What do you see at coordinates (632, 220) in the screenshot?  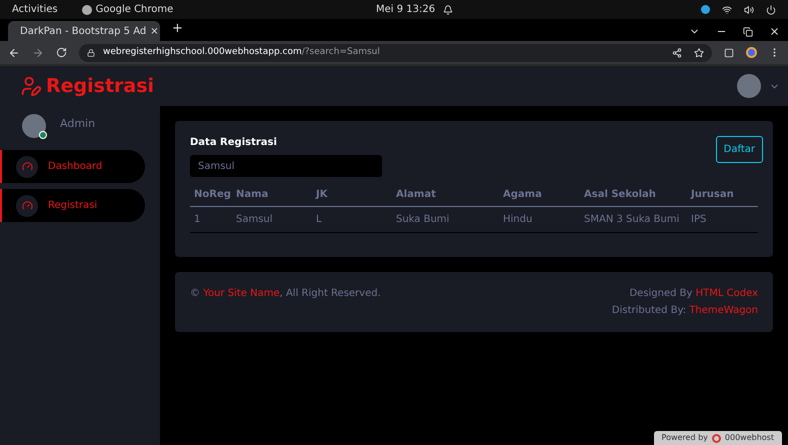 I see `table-cell-text: SMAN 3 Suka Bumi` at bounding box center [632, 220].